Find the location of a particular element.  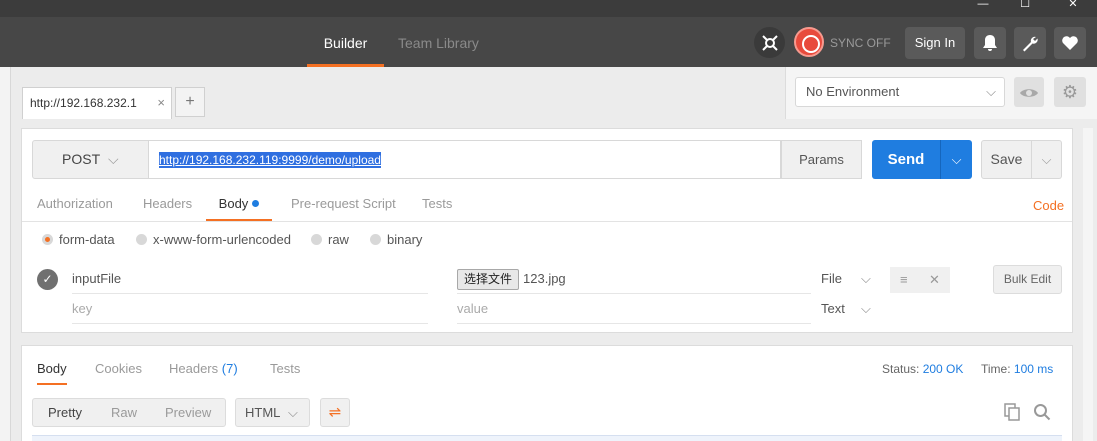

format-pretty: Pretty is located at coordinates (65, 412).